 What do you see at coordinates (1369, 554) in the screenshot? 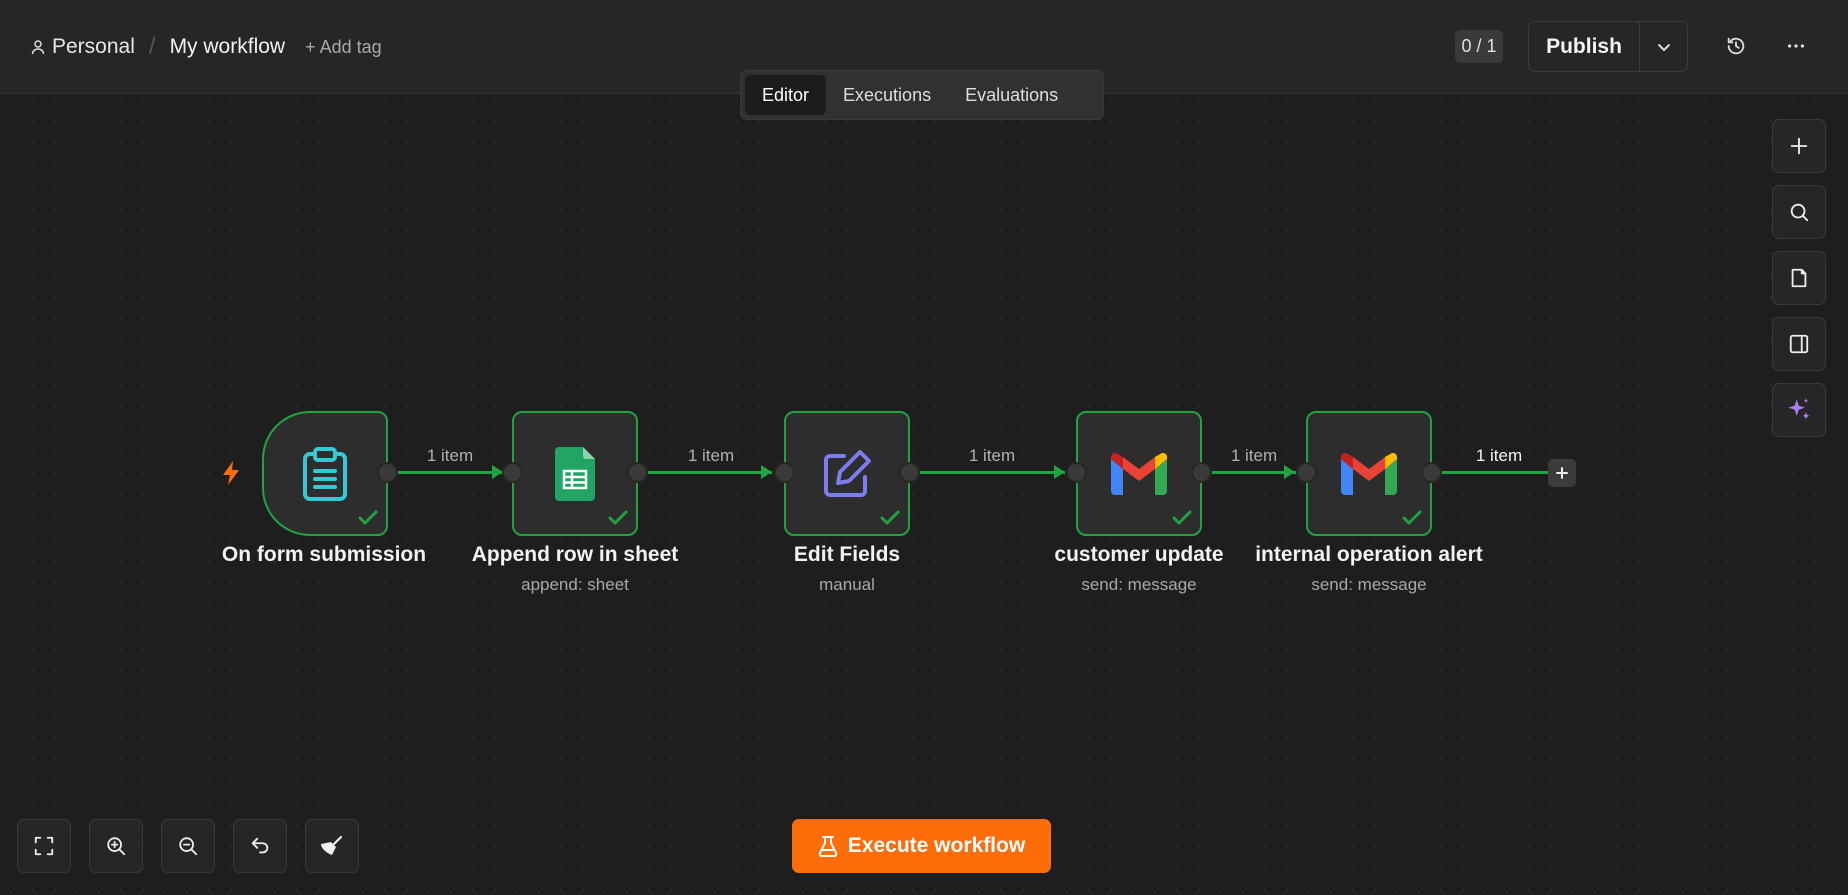
I see `node-title: internal operation alert` at bounding box center [1369, 554].